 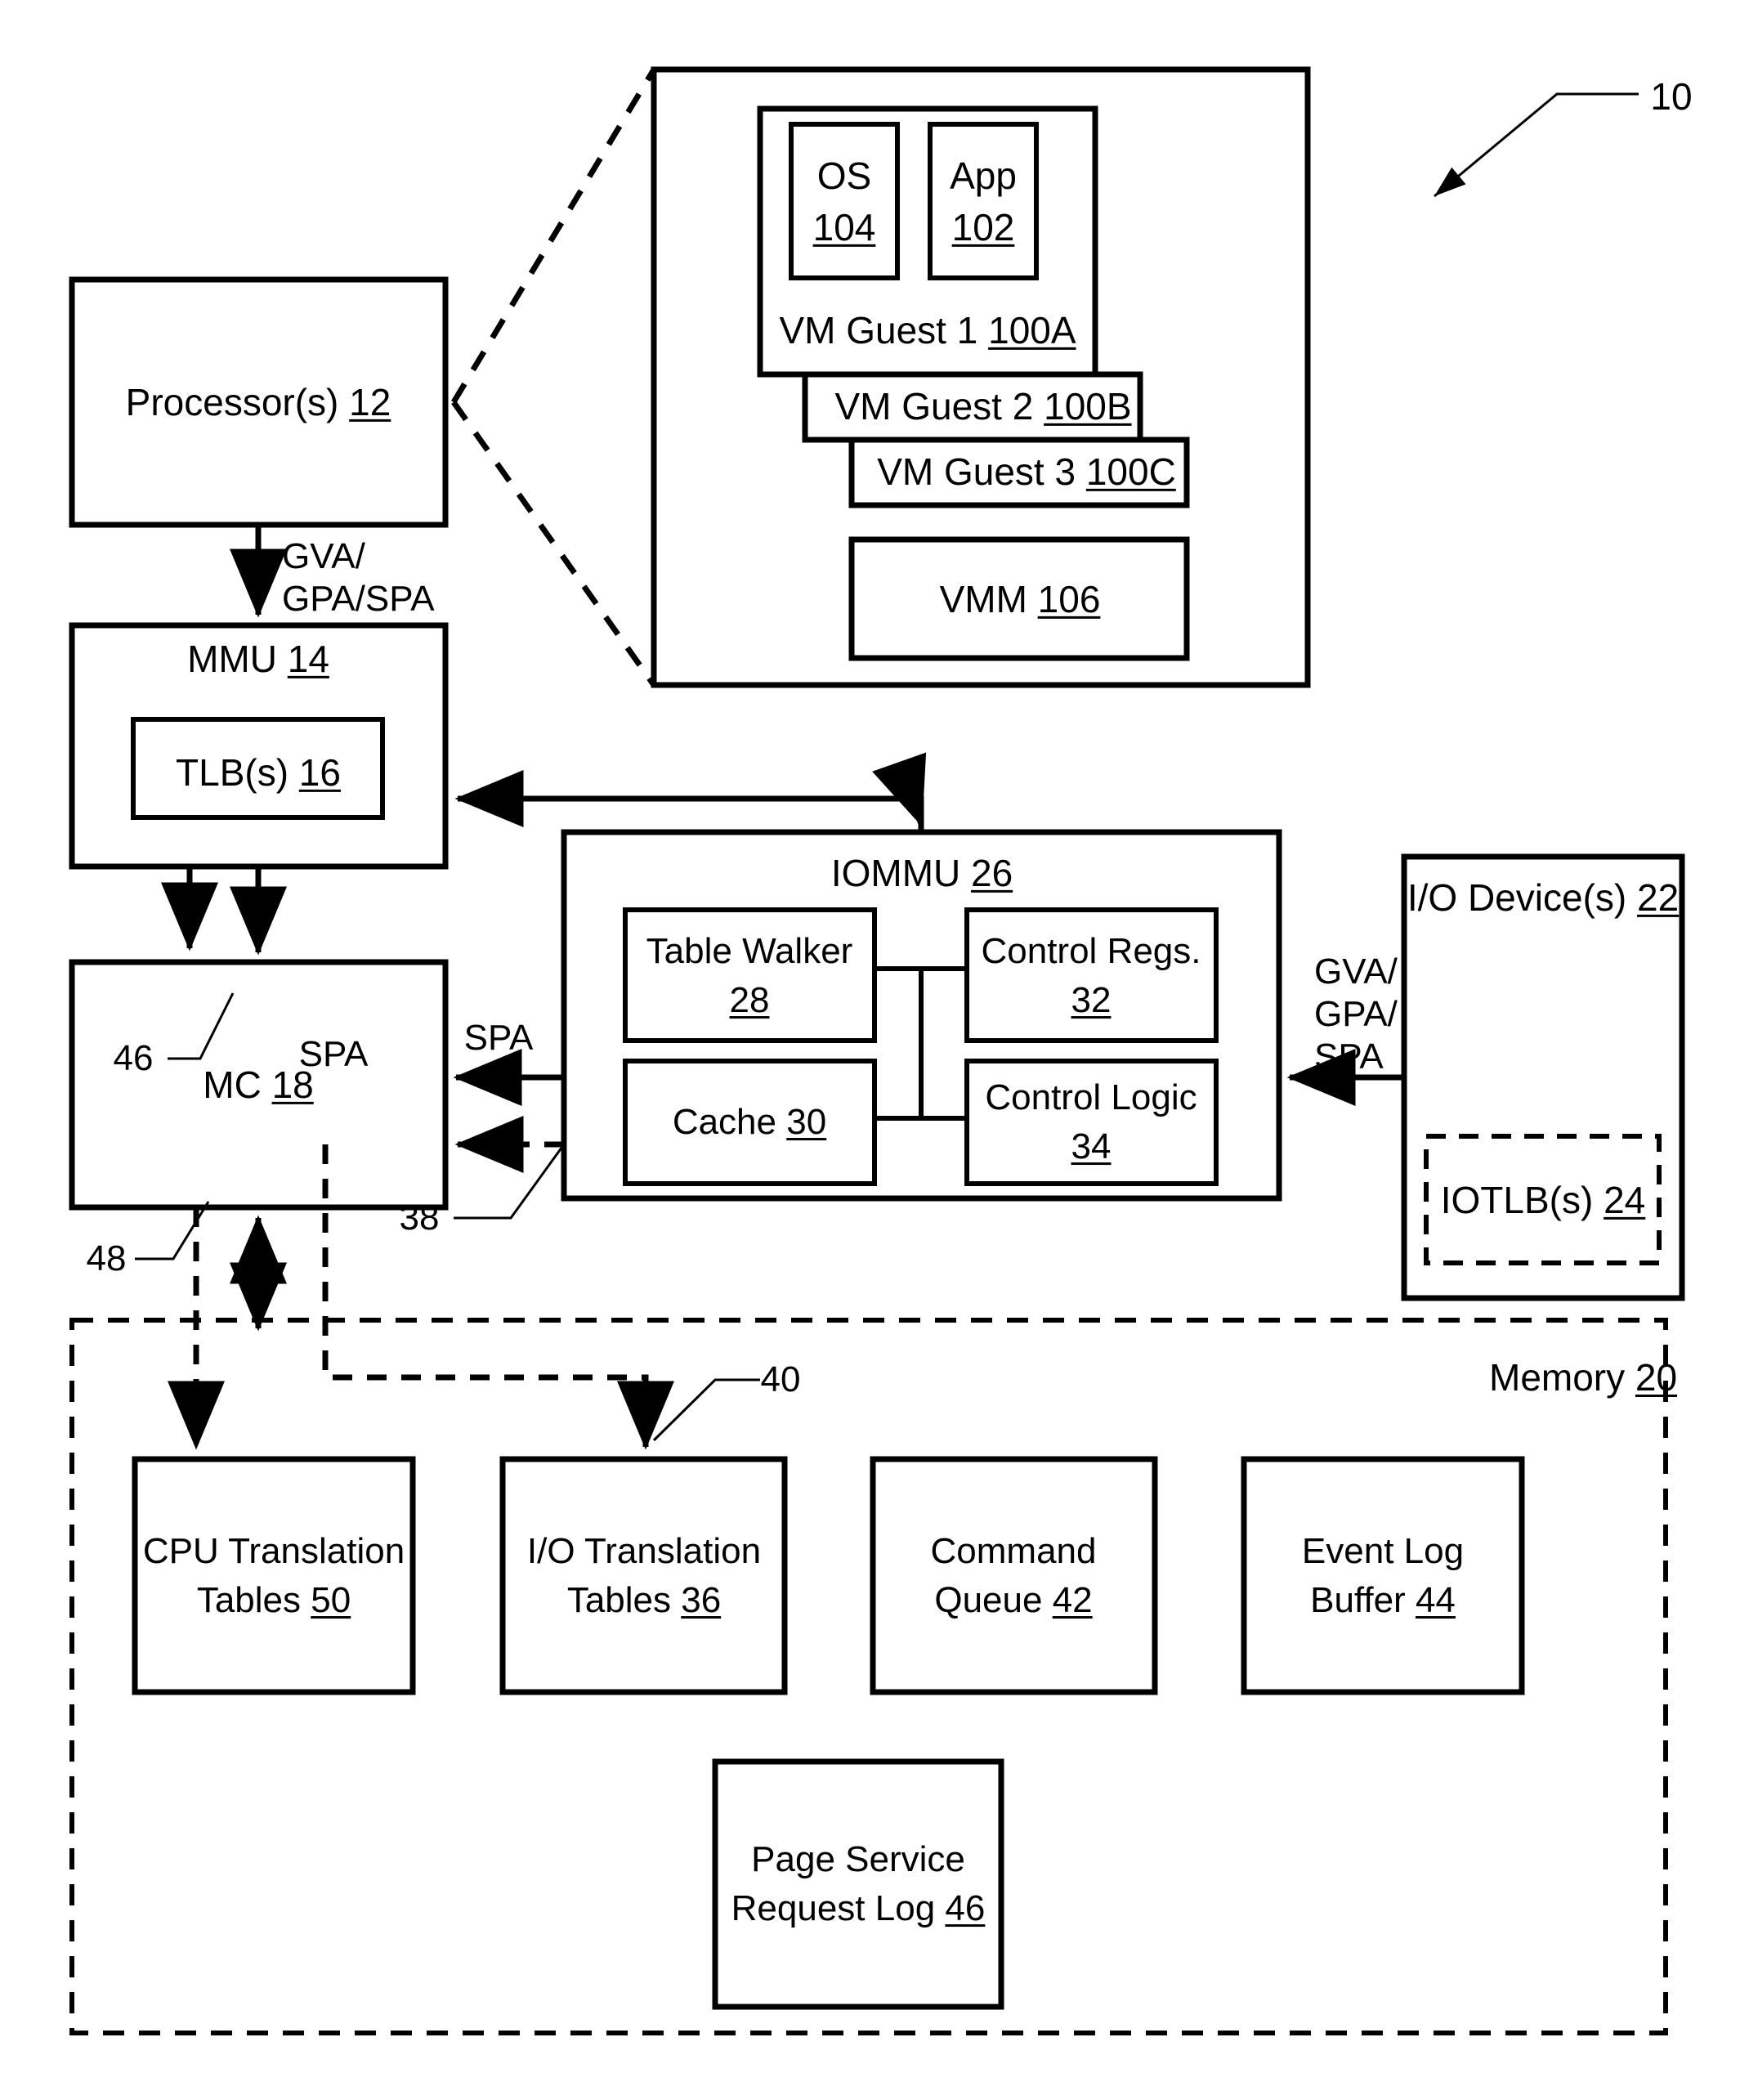 I want to click on command-queue-box, so click(x=1014, y=1575).